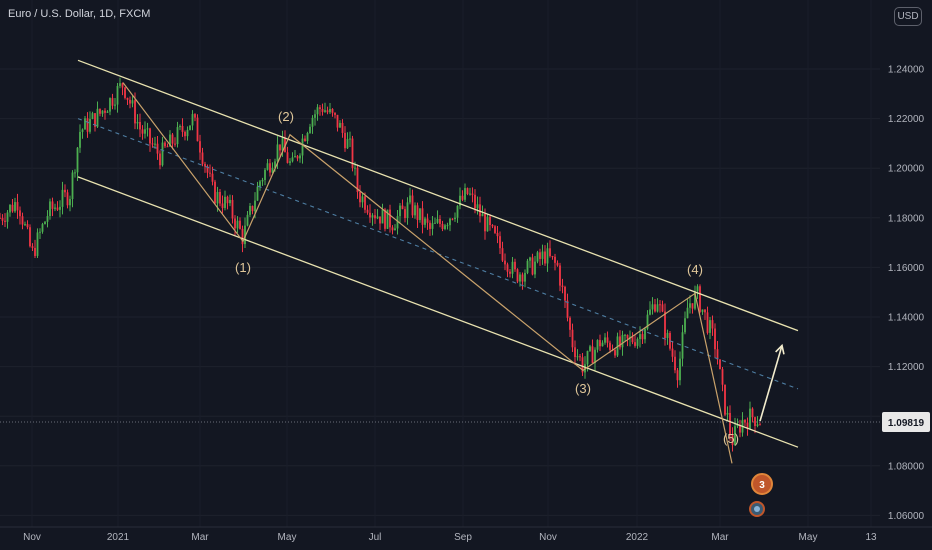  I want to click on price-tick-label: 1.06000, so click(906, 516).